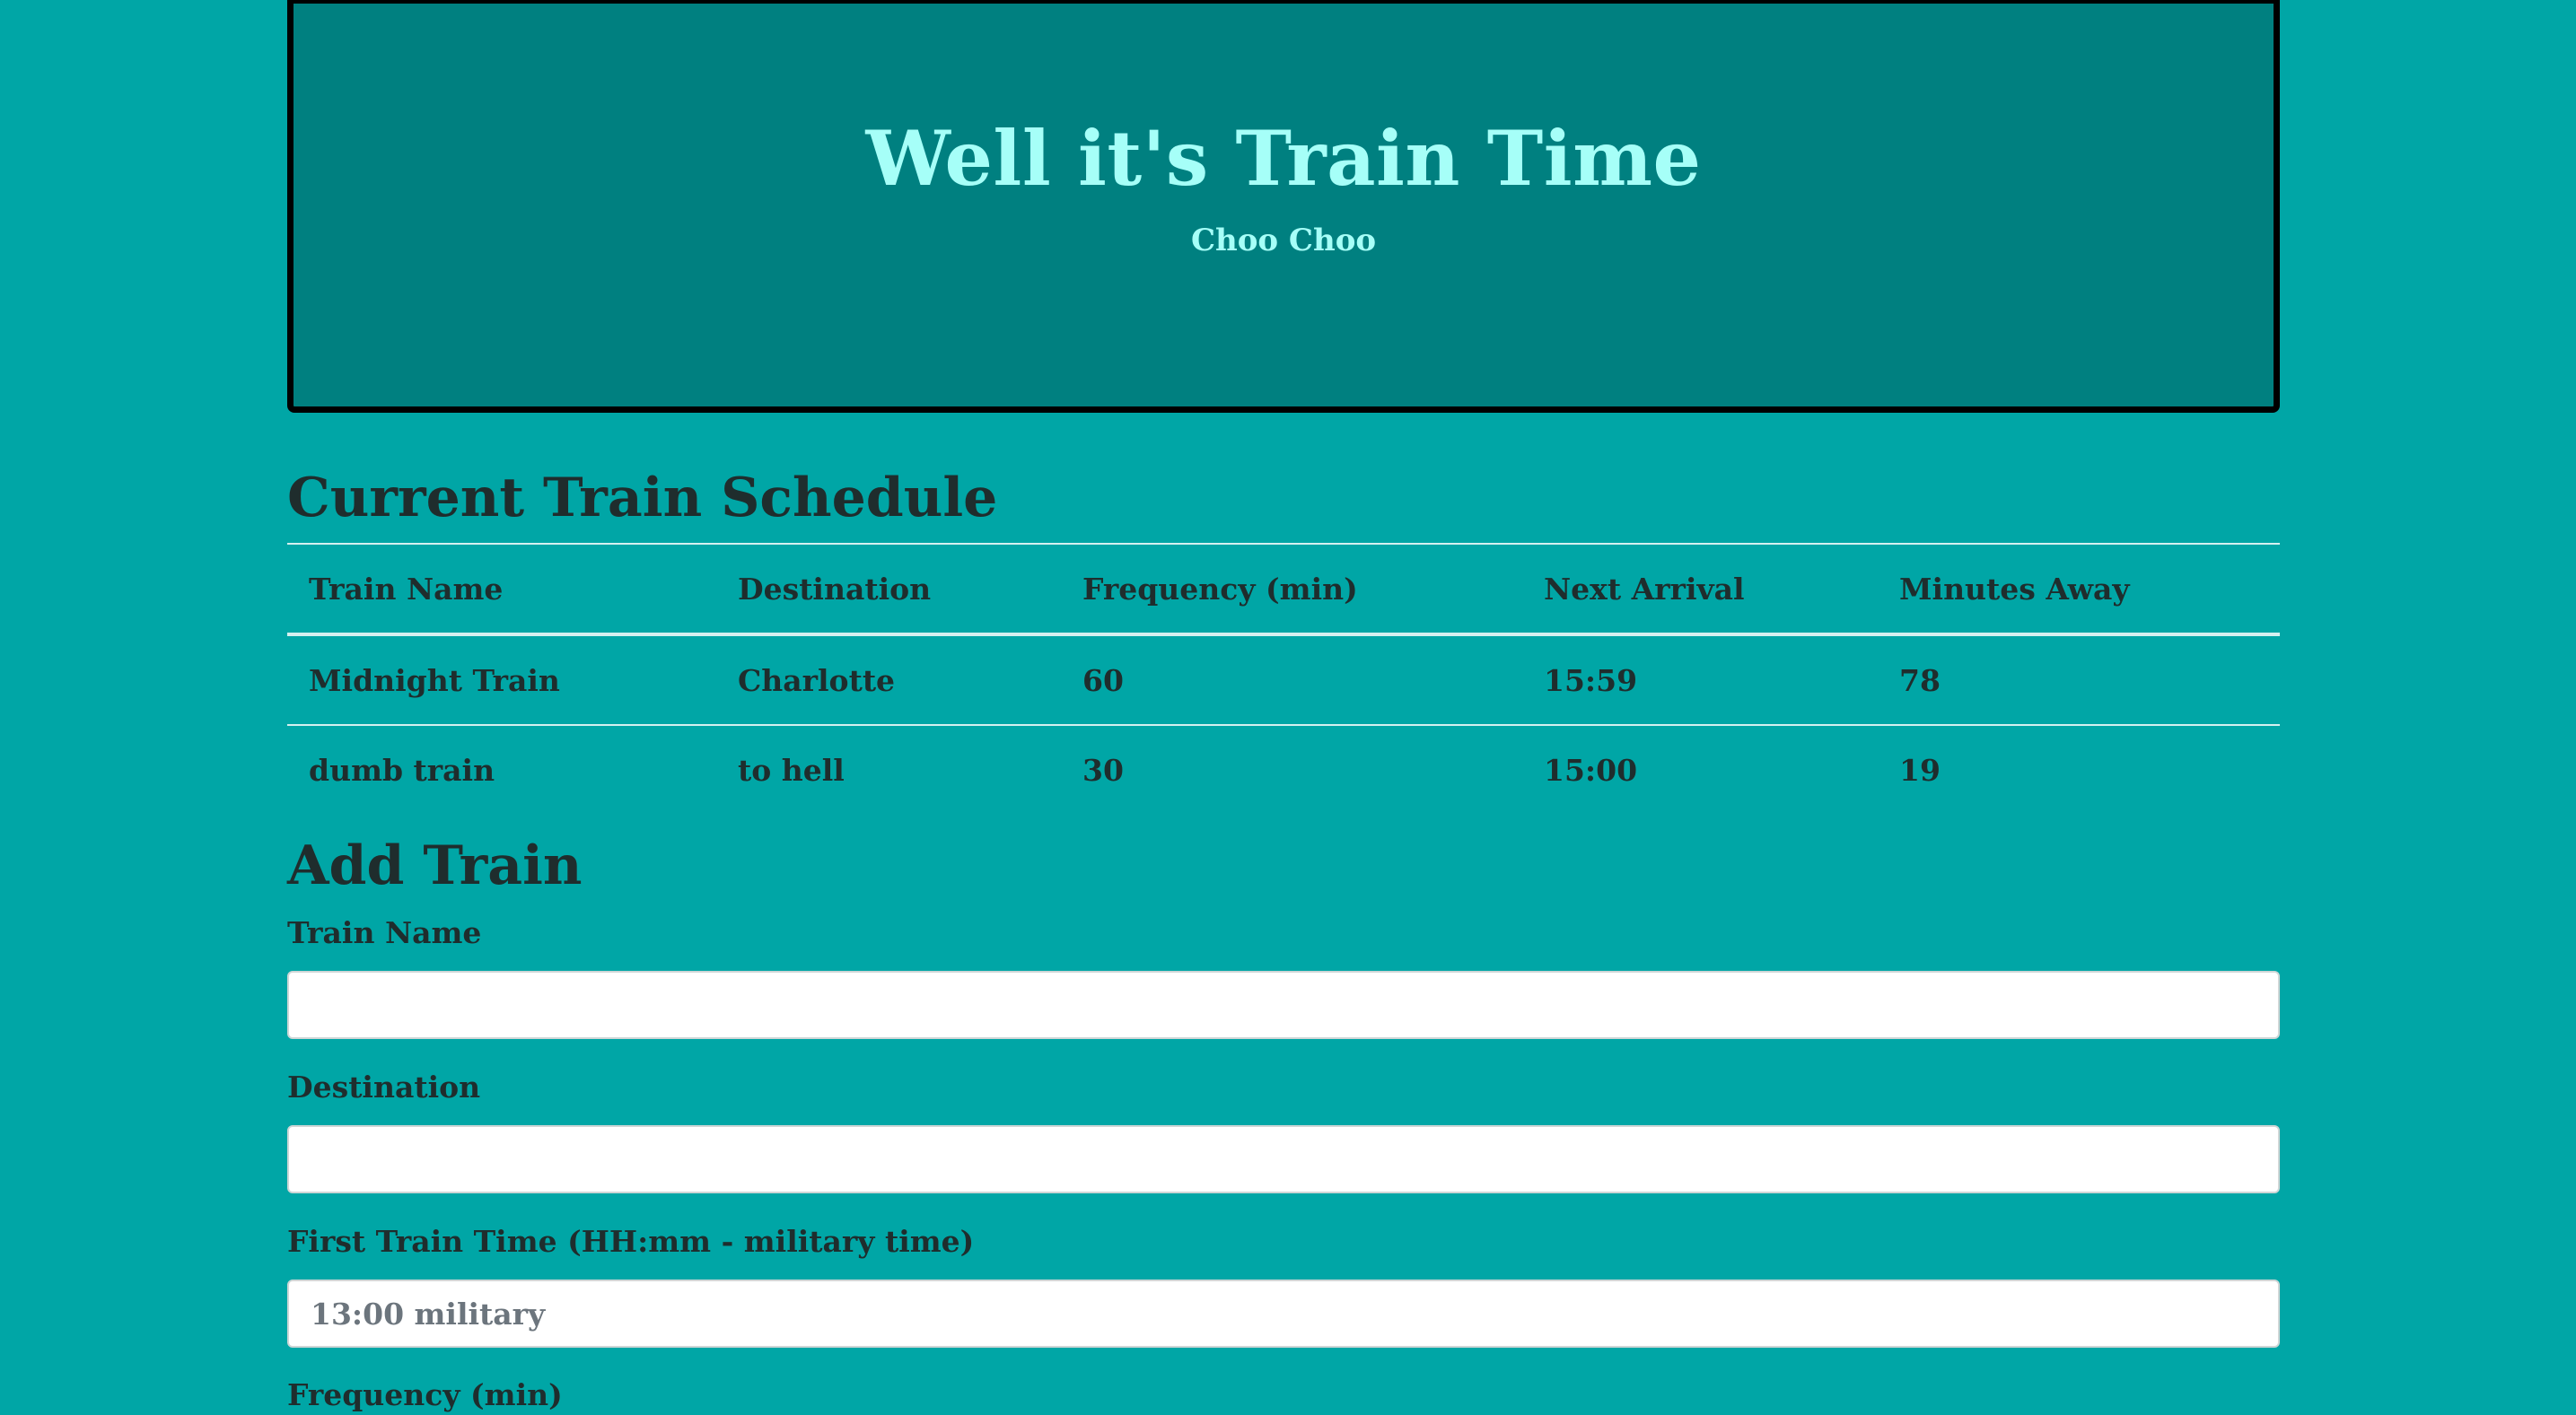 This screenshot has height=1415, width=2576. I want to click on column-header-frequency: Frequency (min), so click(1291, 589).